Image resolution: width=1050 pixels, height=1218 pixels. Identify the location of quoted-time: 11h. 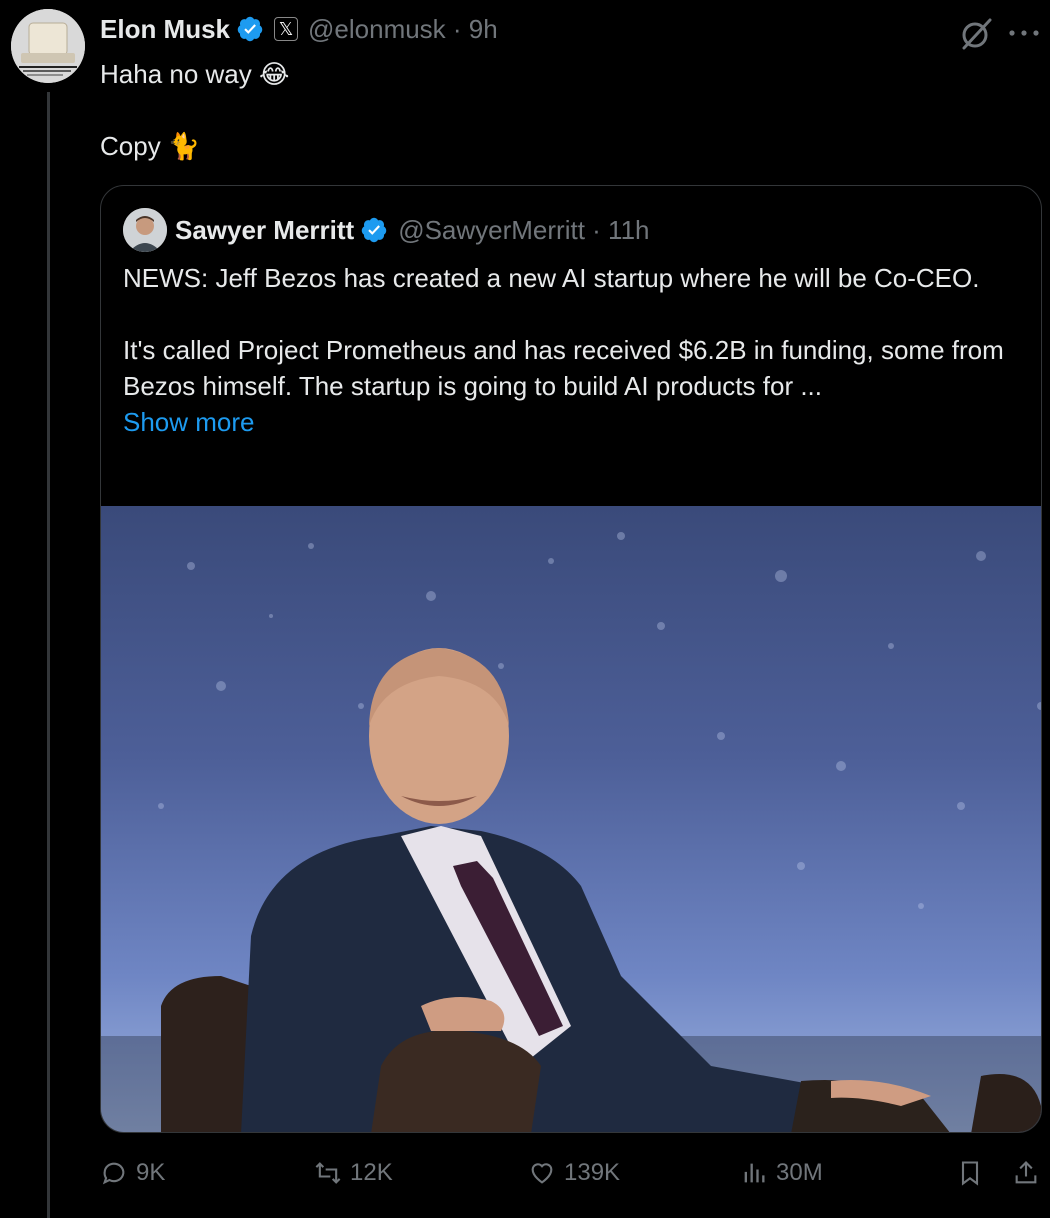
(629, 229).